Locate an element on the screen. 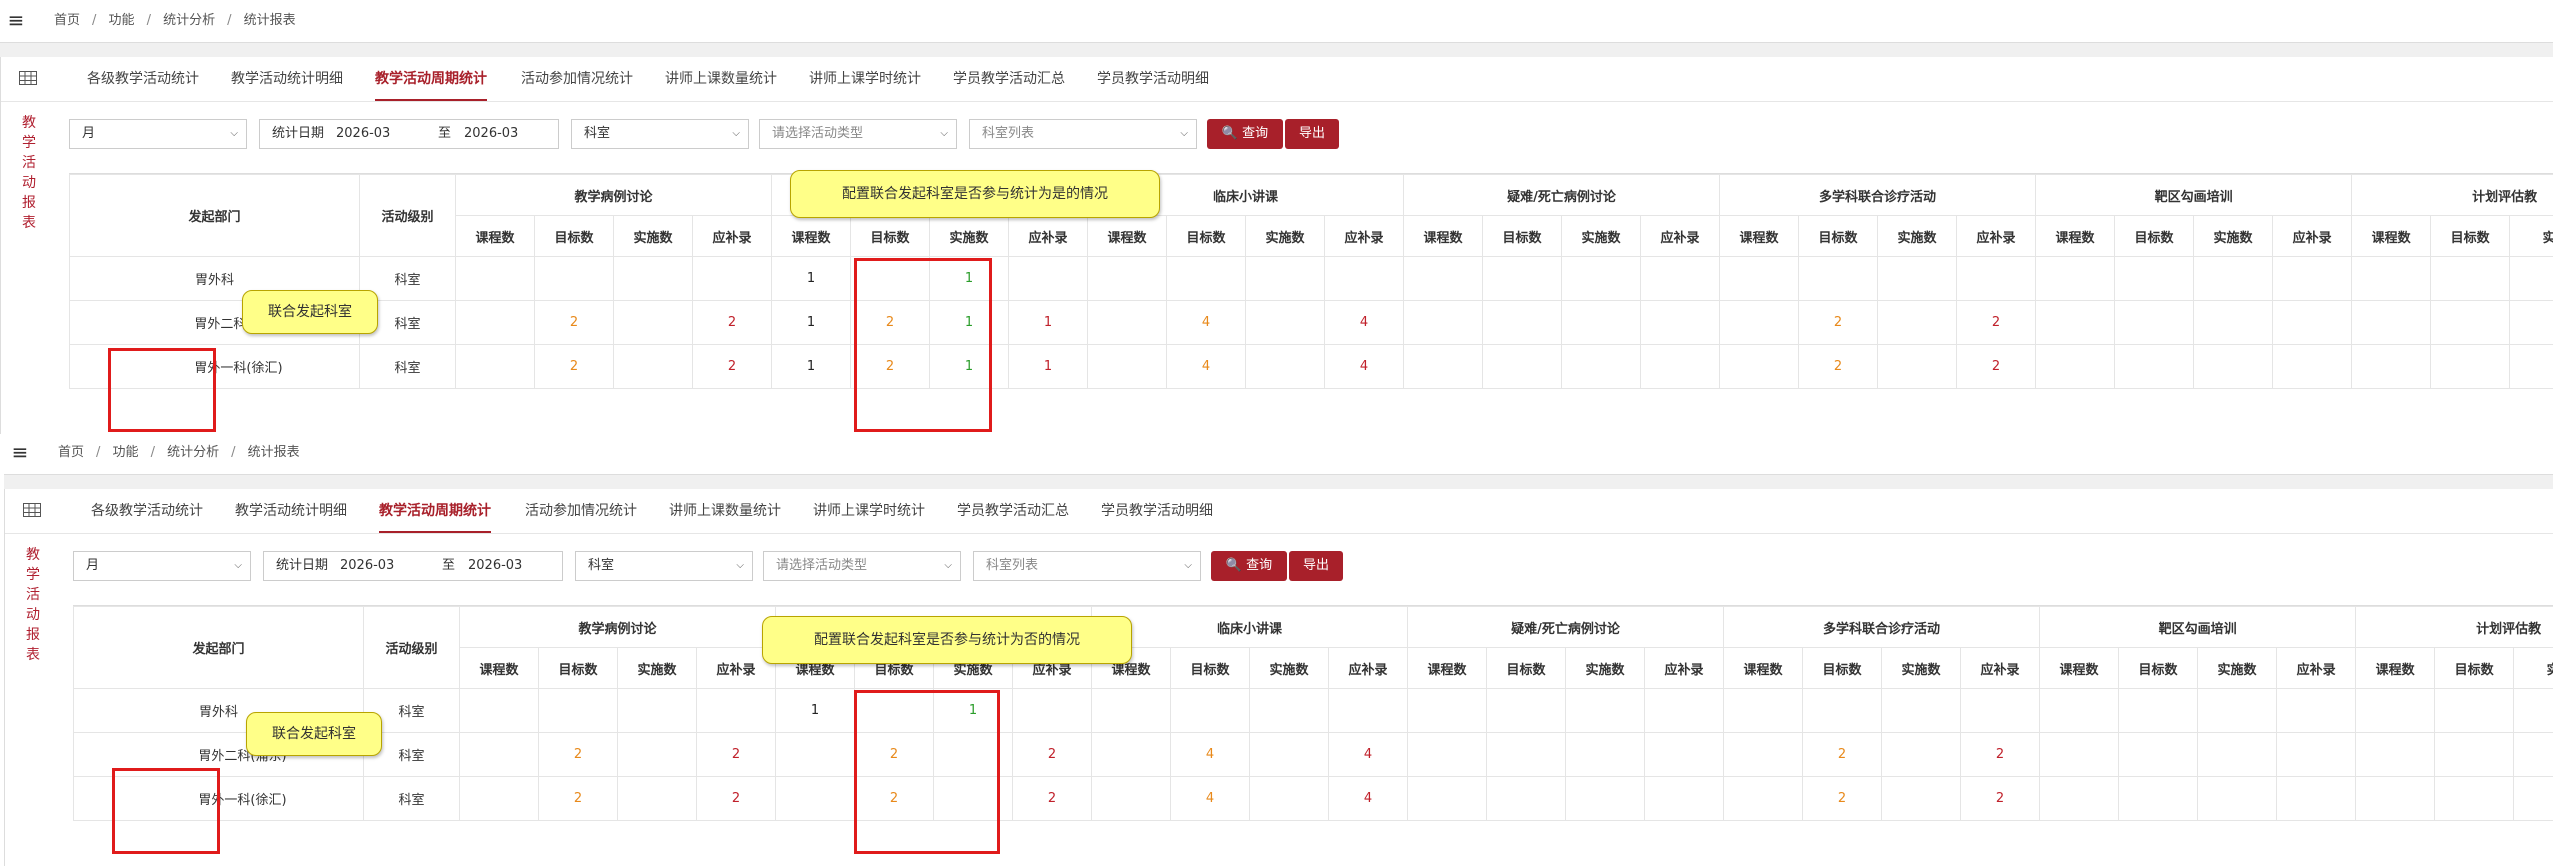 Image resolution: width=2553 pixels, height=868 pixels. table-icon is located at coordinates (32, 510).